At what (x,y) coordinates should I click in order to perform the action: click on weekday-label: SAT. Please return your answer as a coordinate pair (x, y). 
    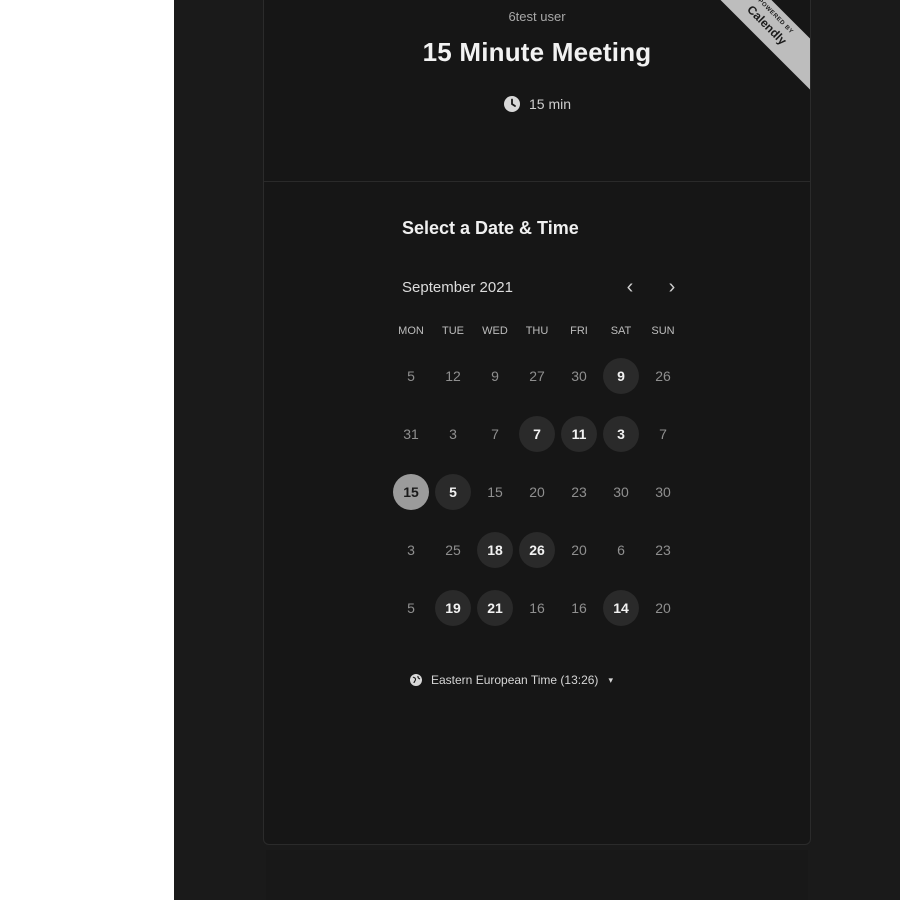
    Looking at the image, I should click on (621, 331).